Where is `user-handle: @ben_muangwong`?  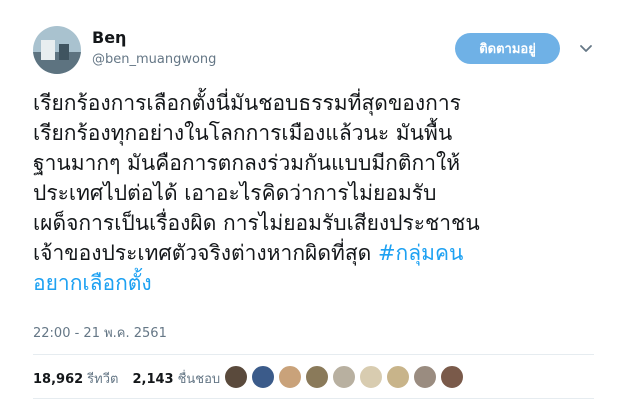 user-handle: @ben_muangwong is located at coordinates (154, 59).